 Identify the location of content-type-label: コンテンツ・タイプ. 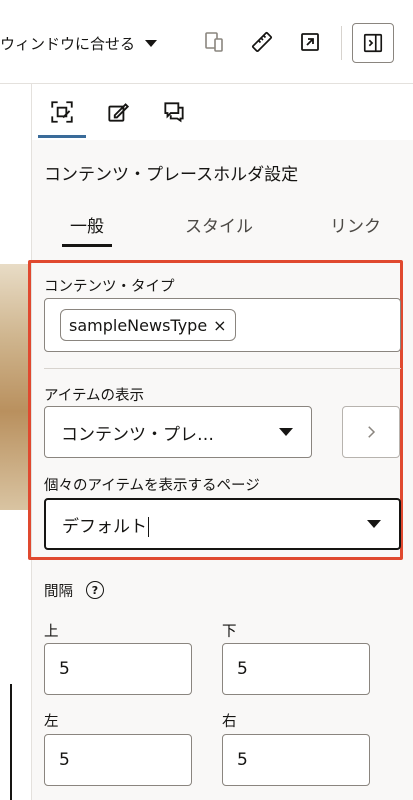
(109, 287).